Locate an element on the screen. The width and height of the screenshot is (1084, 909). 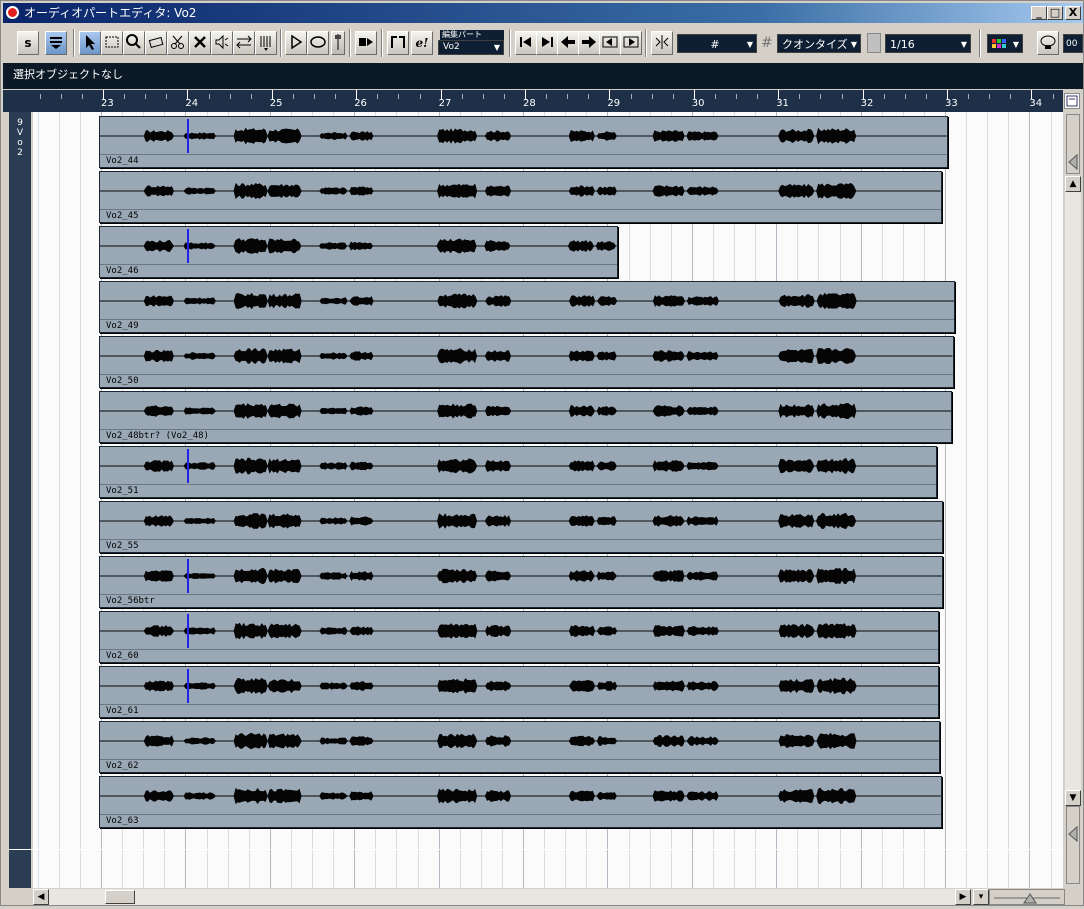
inspector-icon is located at coordinates (56, 43).